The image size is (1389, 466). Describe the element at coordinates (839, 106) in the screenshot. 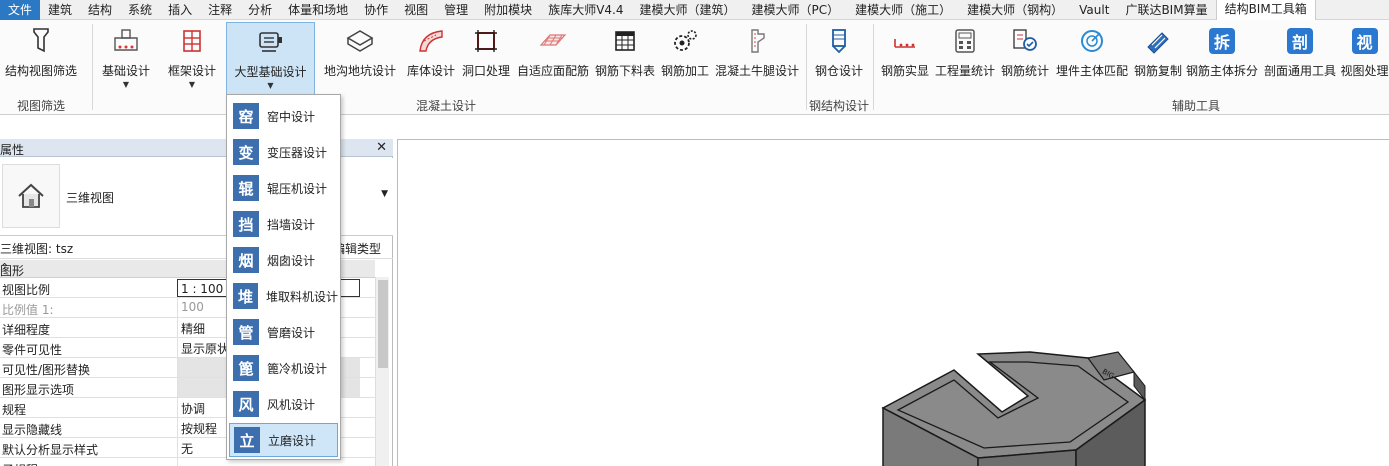

I see `group-label-steel: 钢结构设计` at that location.